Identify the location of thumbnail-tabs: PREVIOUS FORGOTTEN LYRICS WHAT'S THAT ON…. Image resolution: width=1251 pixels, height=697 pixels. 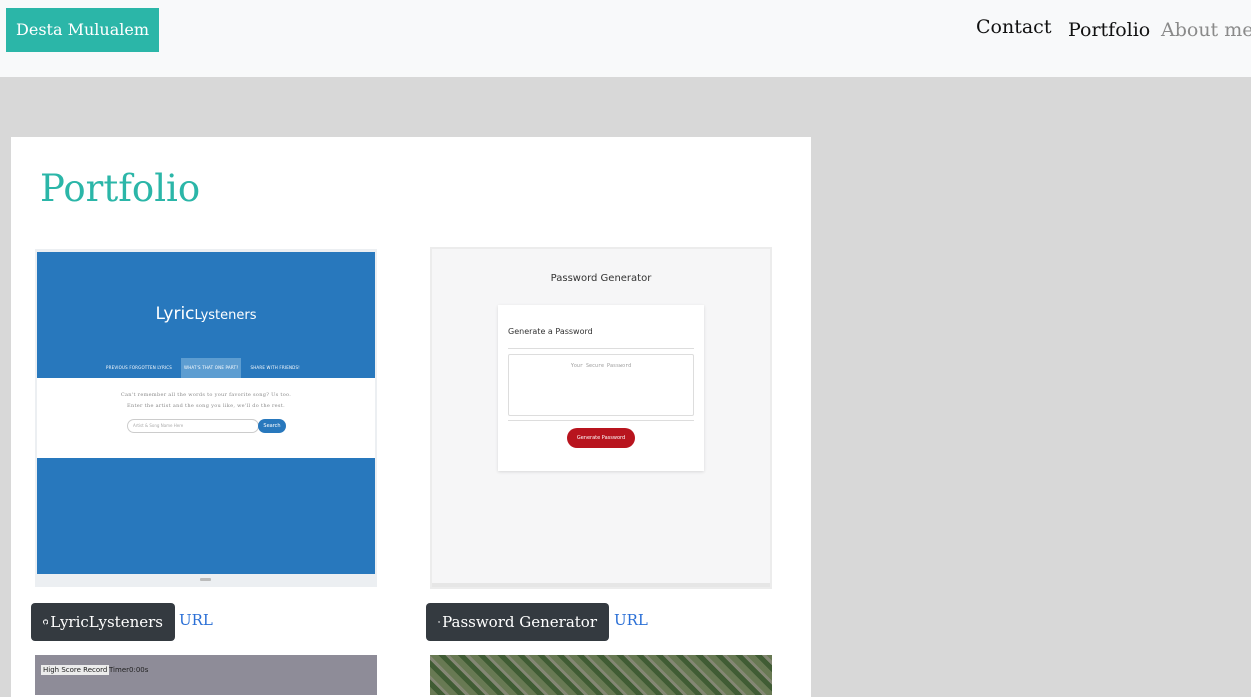
(203, 368).